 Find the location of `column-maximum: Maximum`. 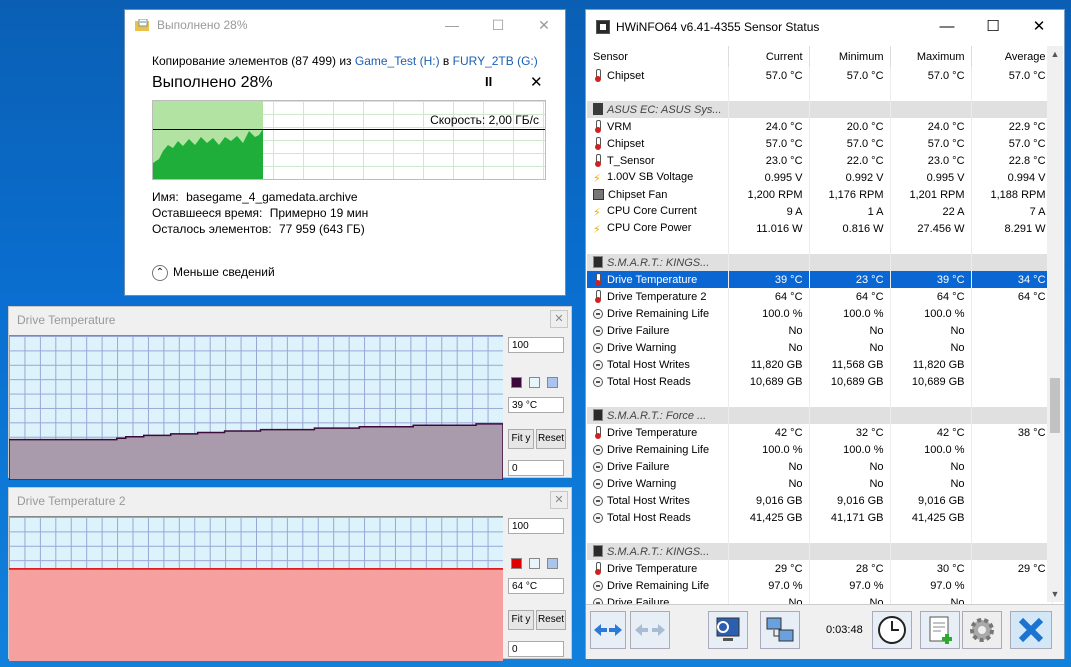

column-maximum: Maximum is located at coordinates (931, 56).